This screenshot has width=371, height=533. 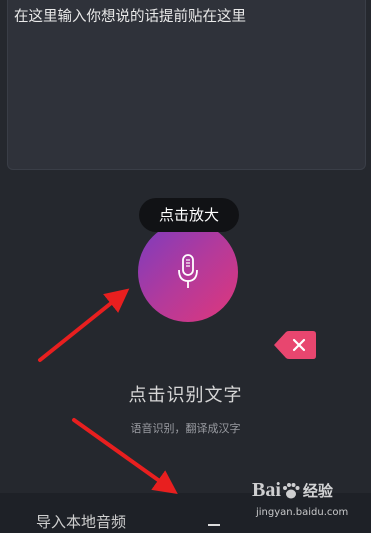 I want to click on microphone-button, so click(x=188, y=272).